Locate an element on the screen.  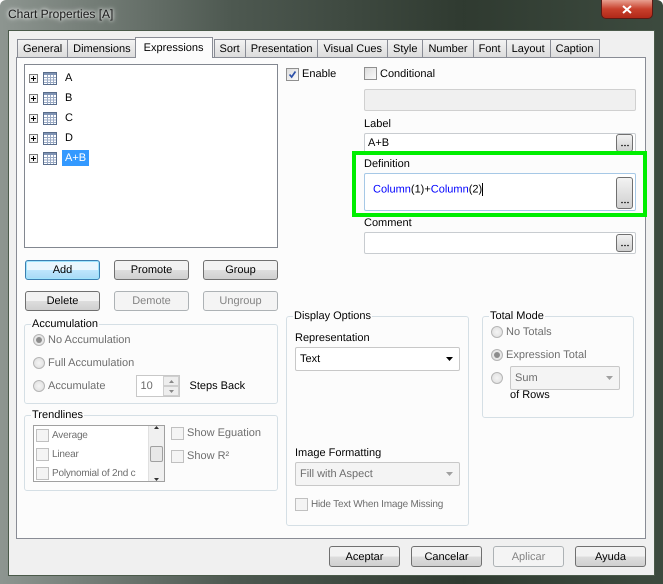
radio-label: Expression Total is located at coordinates (546, 355).